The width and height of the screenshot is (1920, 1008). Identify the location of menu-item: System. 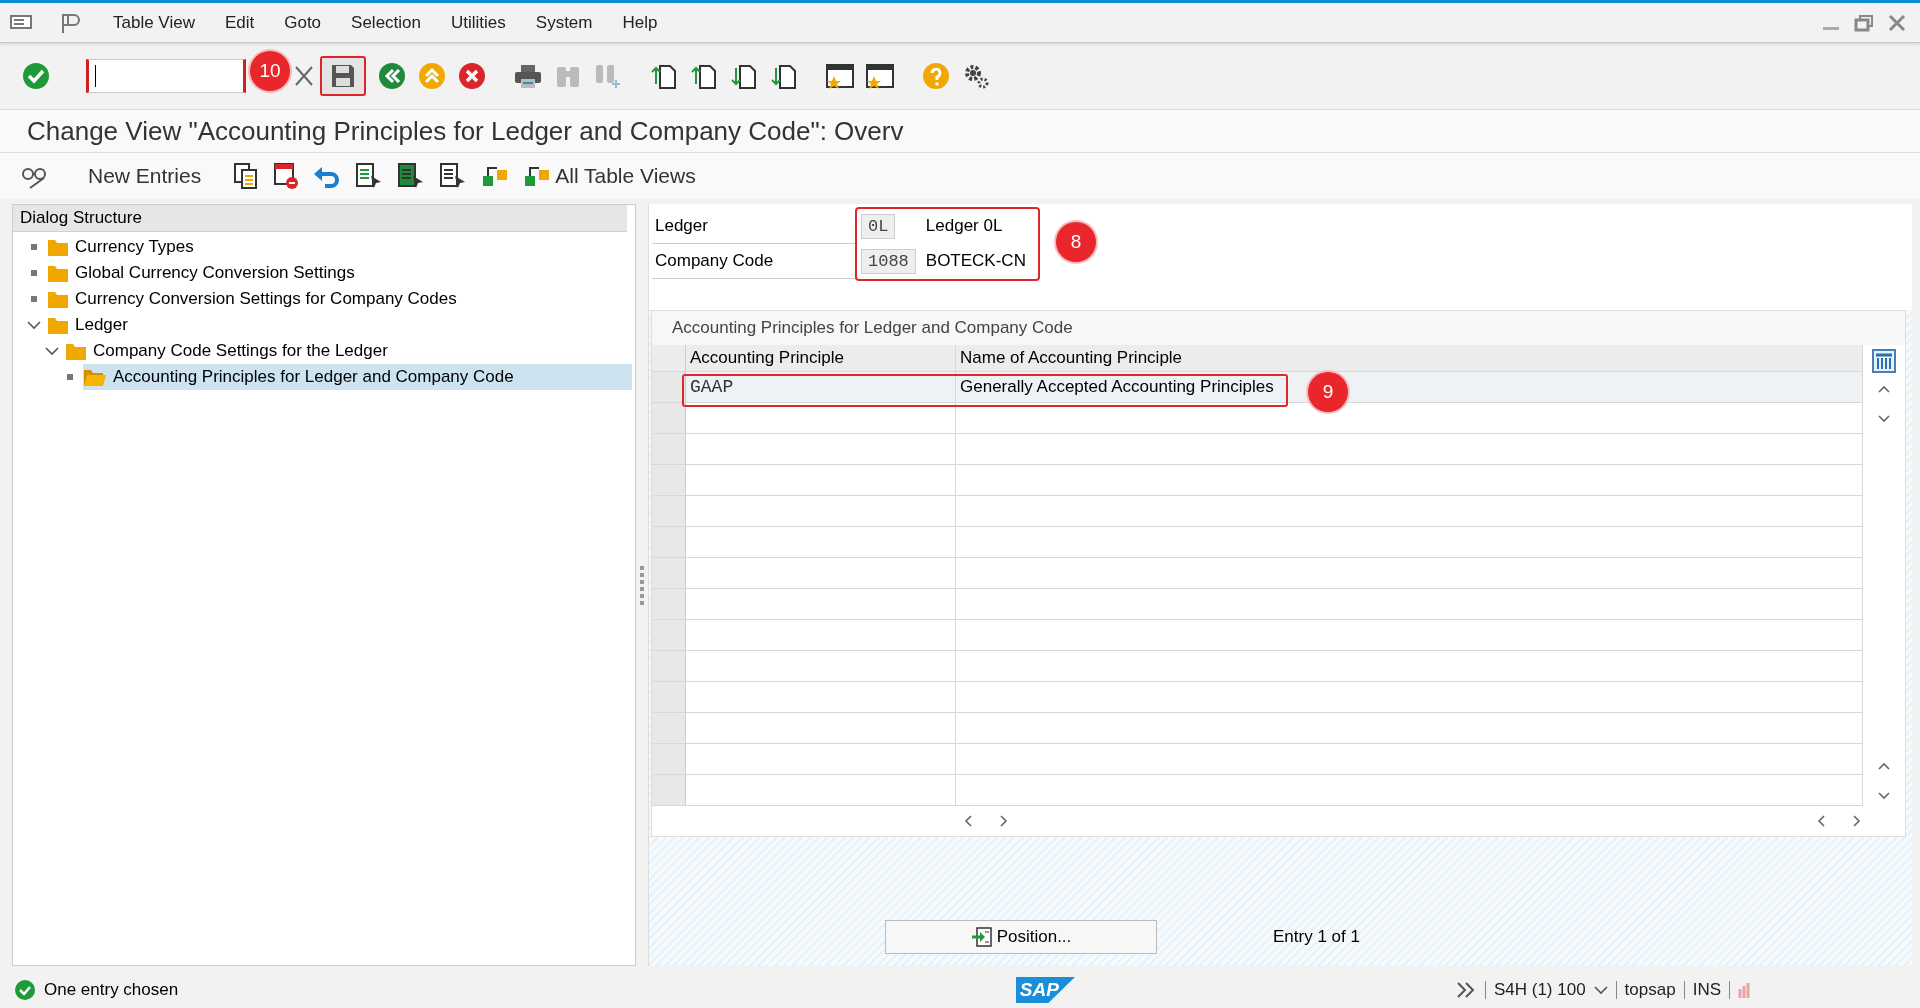
(564, 22).